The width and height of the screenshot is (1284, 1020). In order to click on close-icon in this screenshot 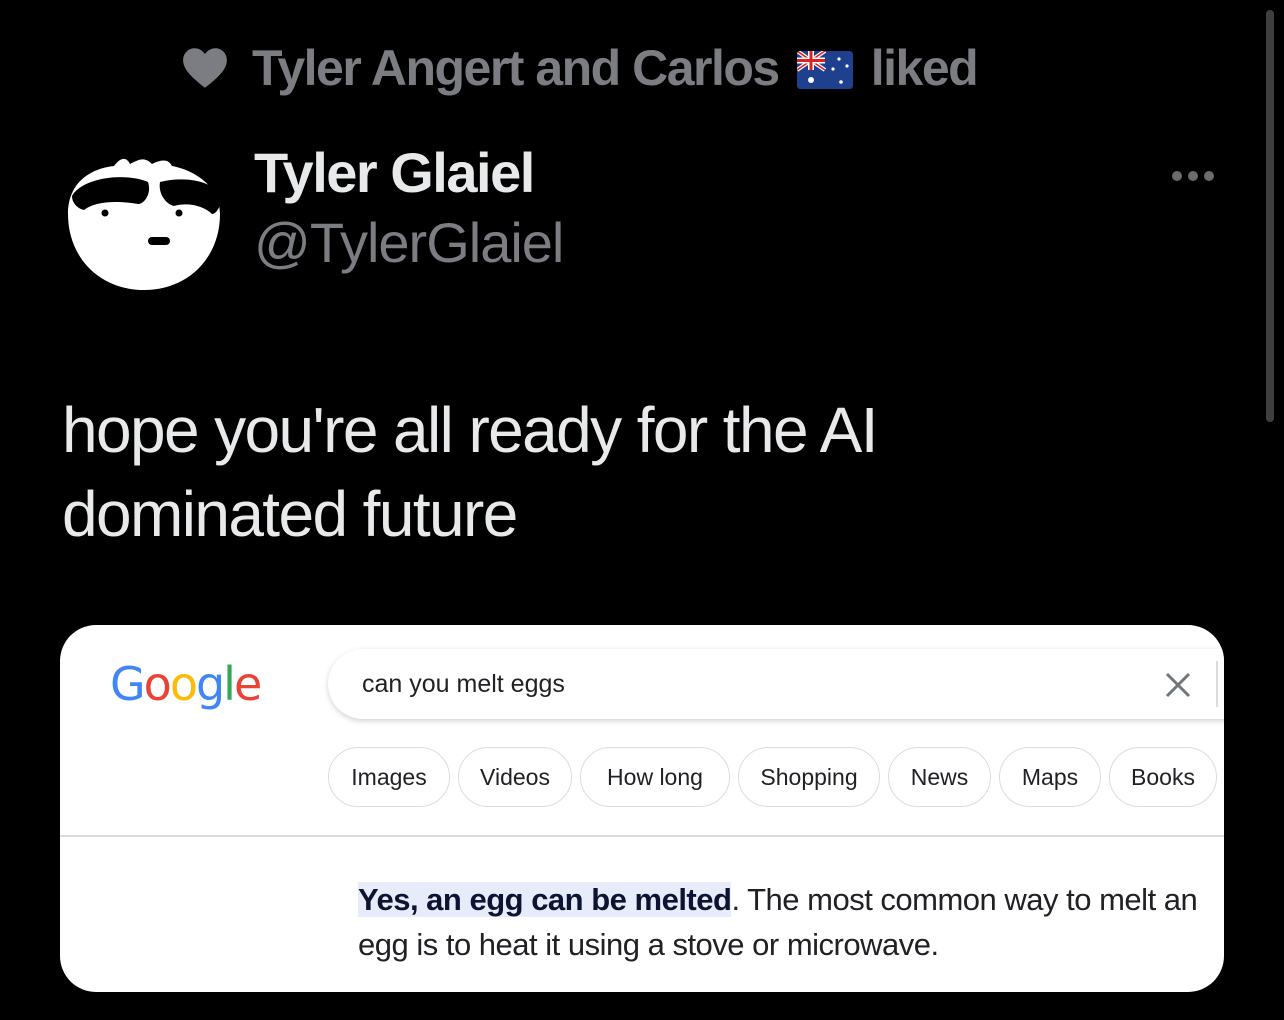, I will do `click(1178, 685)`.